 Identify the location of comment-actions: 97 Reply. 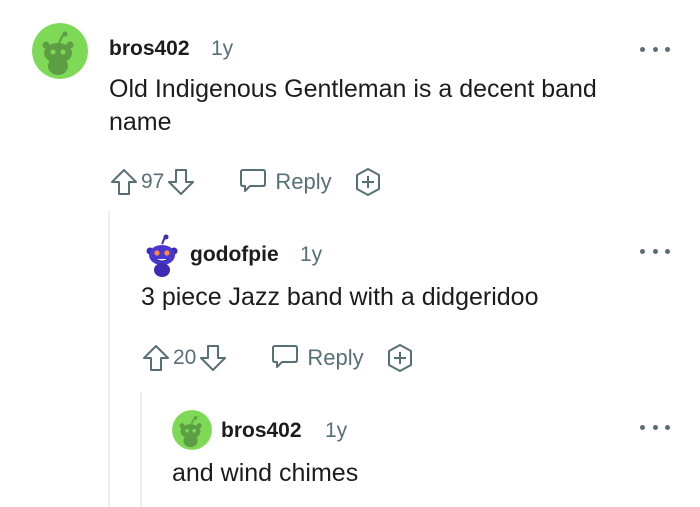
(246, 182).